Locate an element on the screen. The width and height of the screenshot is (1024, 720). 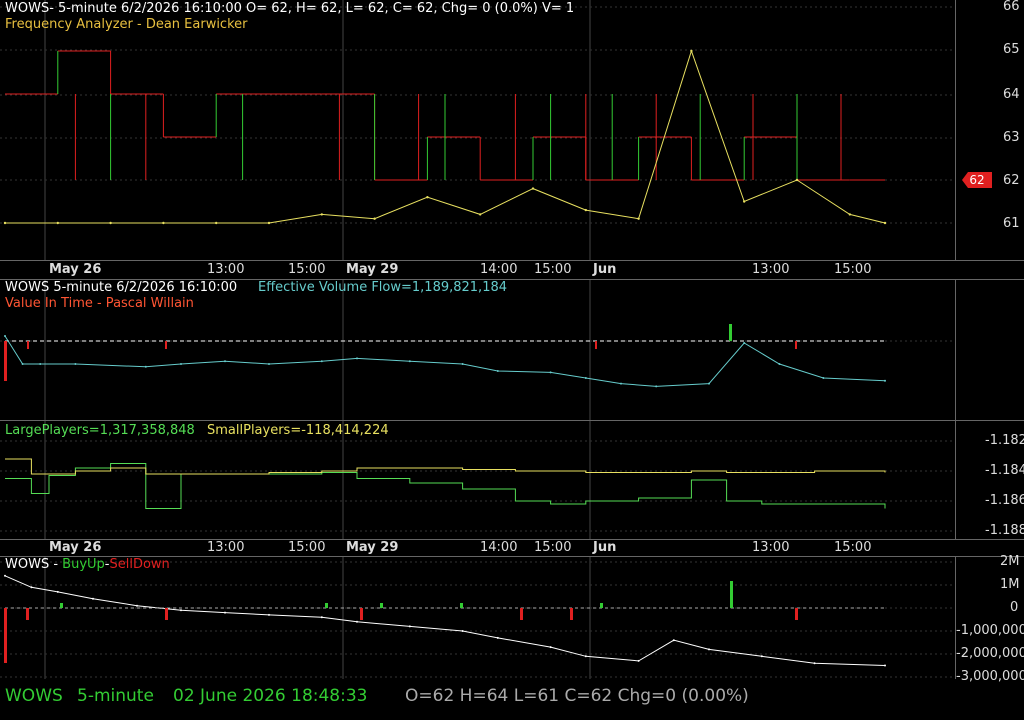
ytick: 65 is located at coordinates (1011, 49).